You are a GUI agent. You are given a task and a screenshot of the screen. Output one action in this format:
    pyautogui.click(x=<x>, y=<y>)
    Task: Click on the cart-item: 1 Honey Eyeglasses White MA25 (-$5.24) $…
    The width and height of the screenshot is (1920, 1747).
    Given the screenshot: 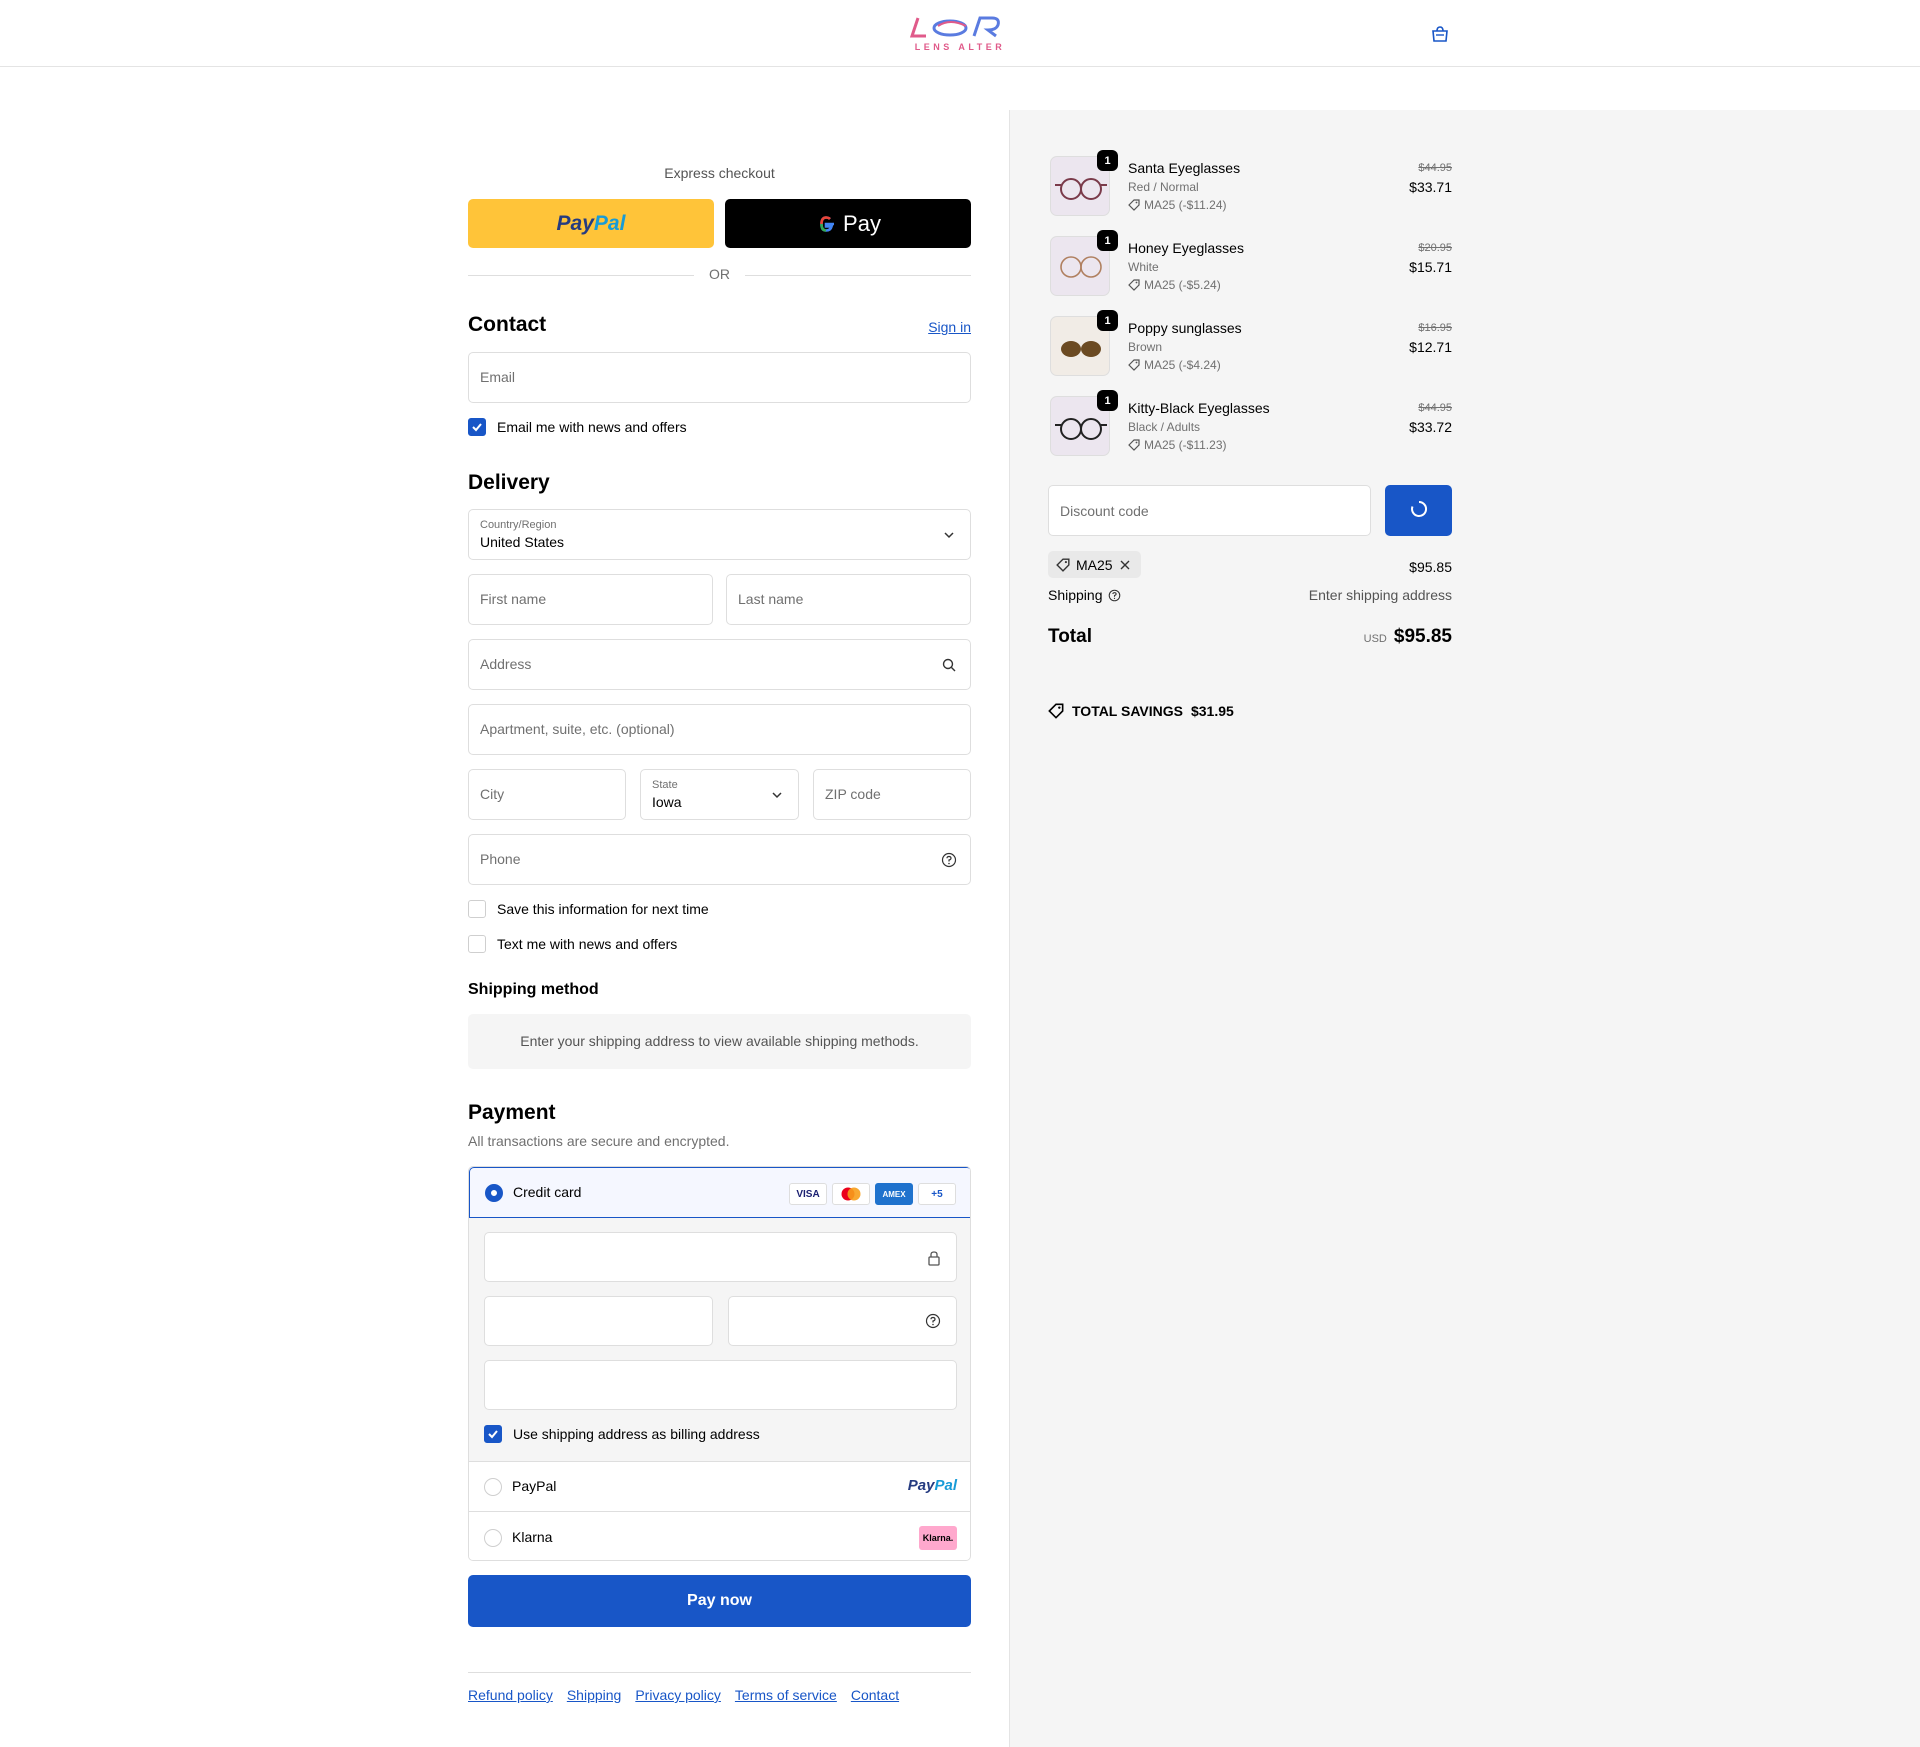 What is the action you would take?
    pyautogui.click(x=1250, y=264)
    